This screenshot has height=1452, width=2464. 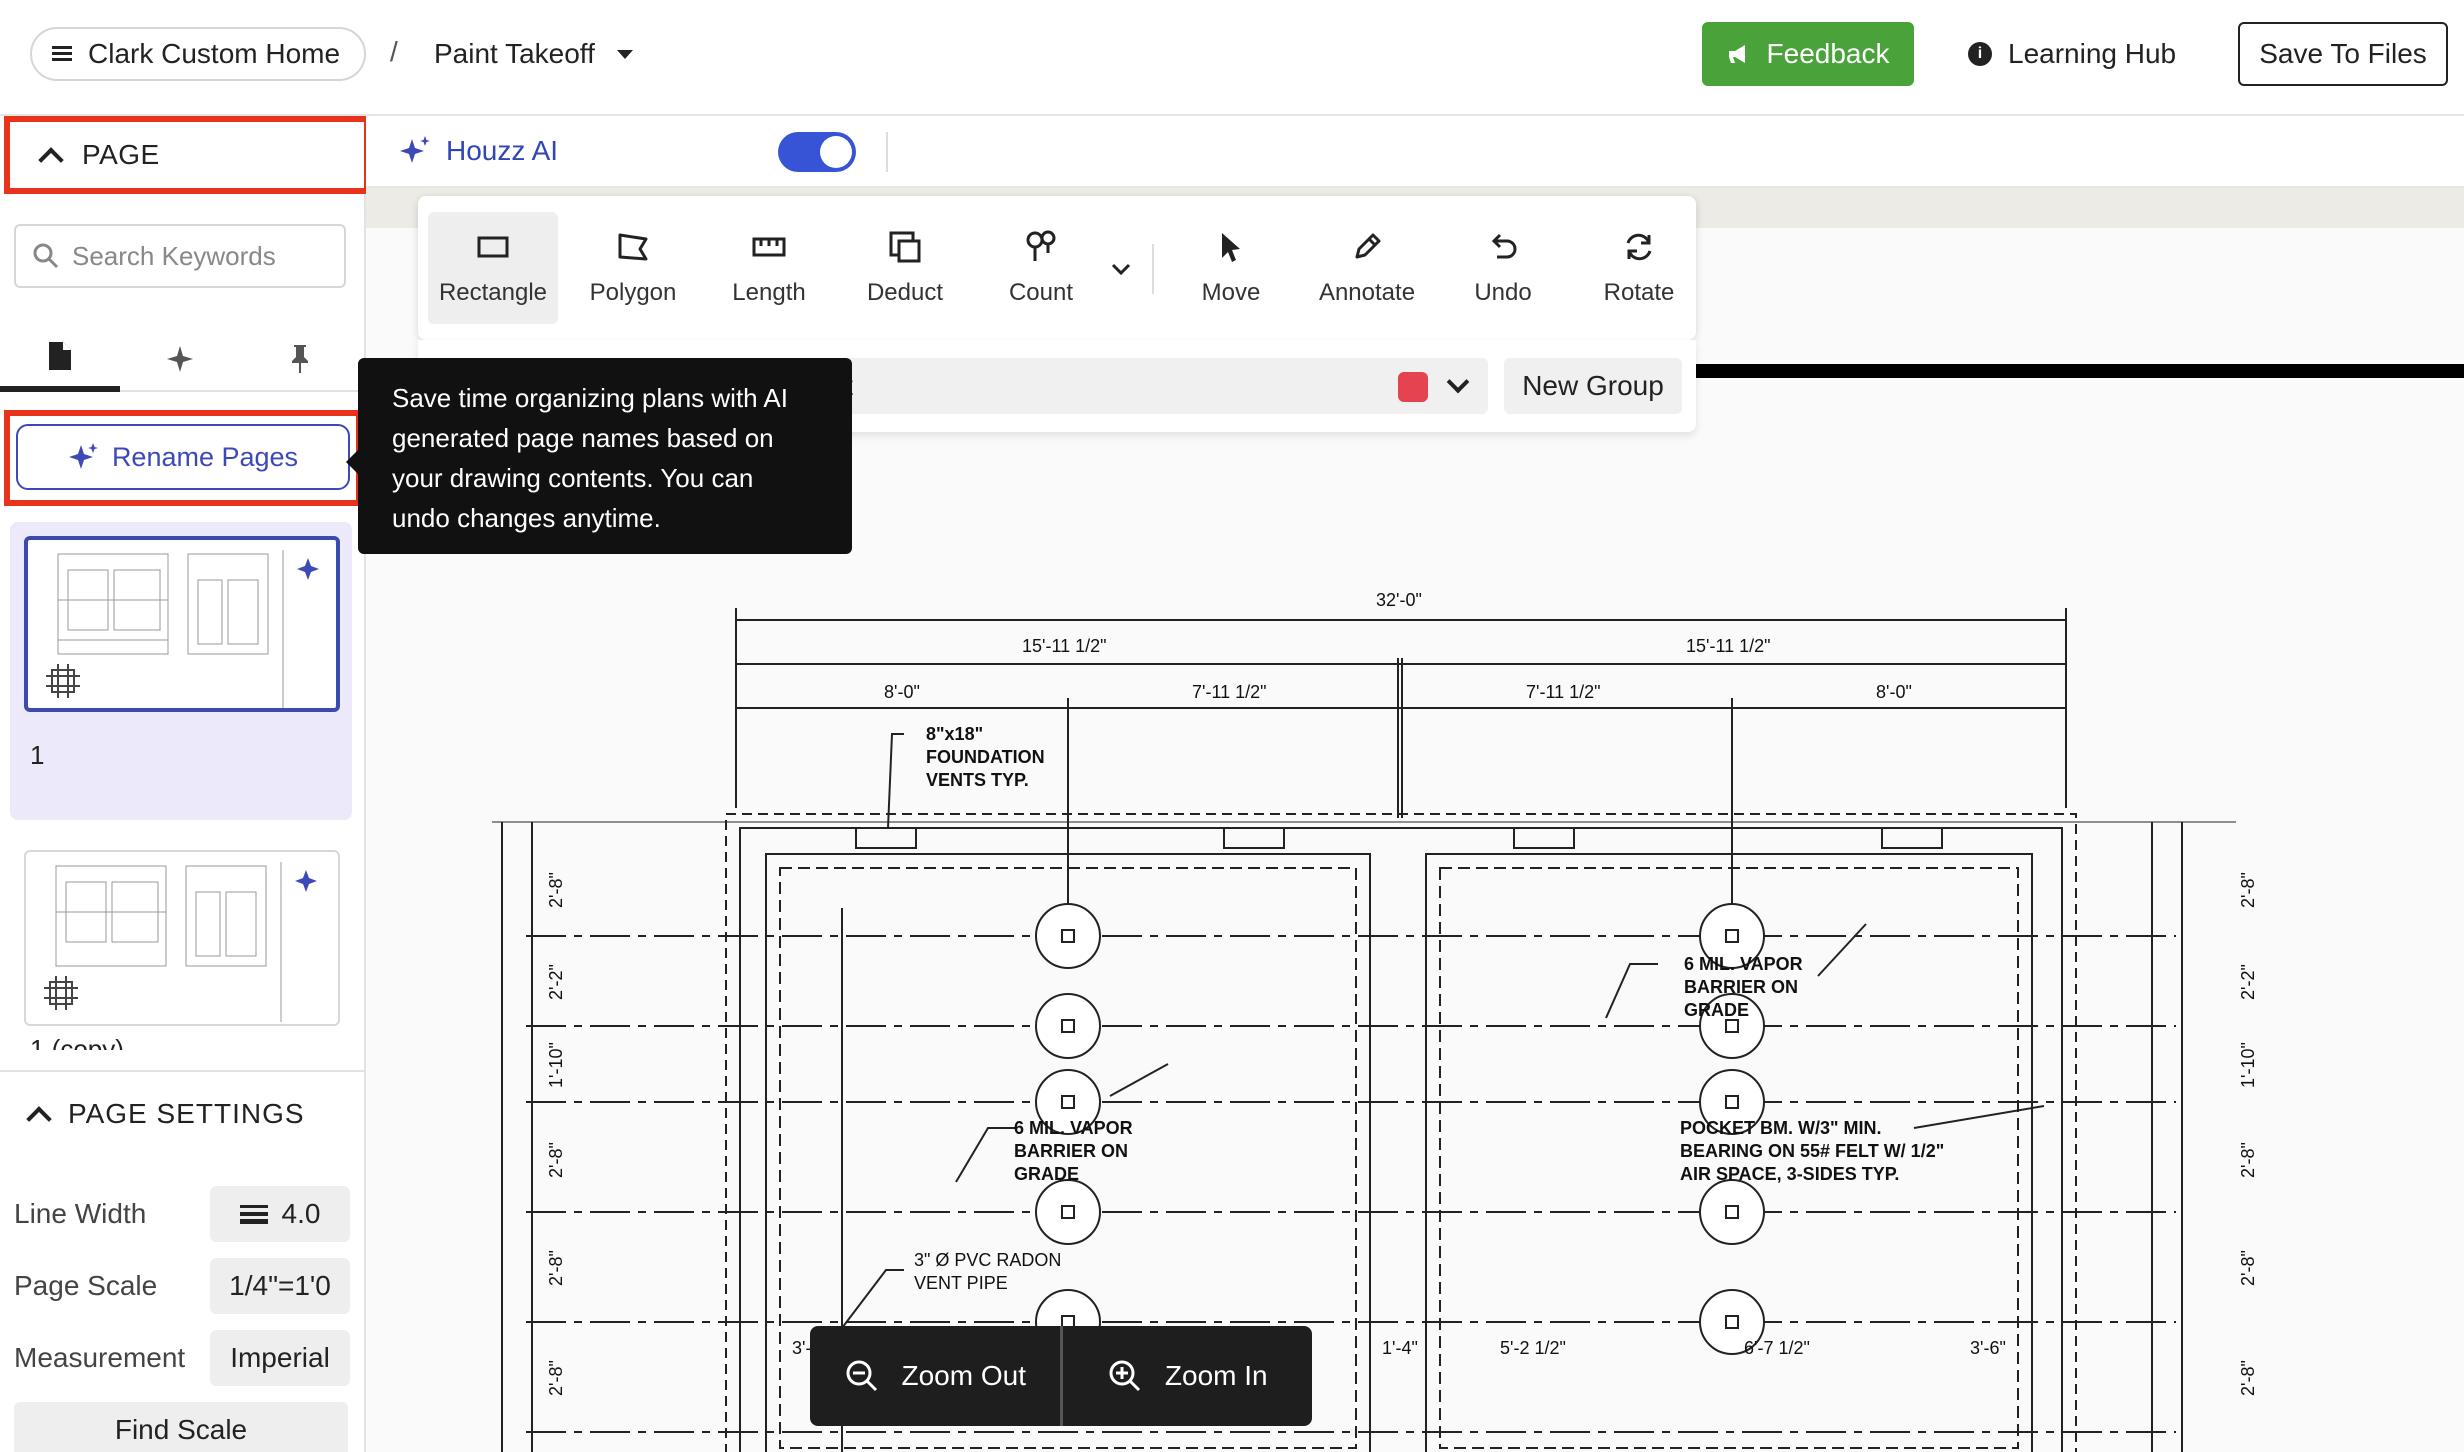 What do you see at coordinates (1728, 646) in the screenshot?
I see `dim-half-right: 15'-11 1/2"` at bounding box center [1728, 646].